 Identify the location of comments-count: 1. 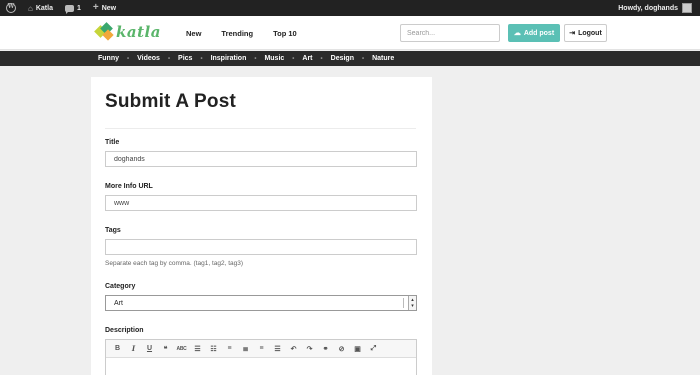
(78, 8).